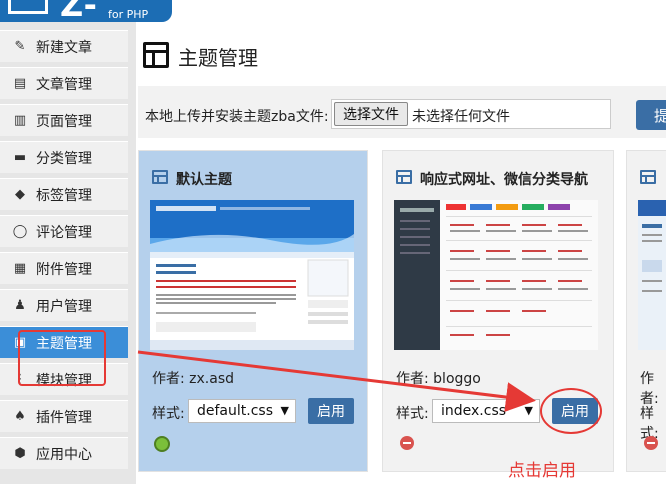 This screenshot has height=484, width=666. Describe the element at coordinates (162, 444) in the screenshot. I see `theme-settings-icon` at that location.